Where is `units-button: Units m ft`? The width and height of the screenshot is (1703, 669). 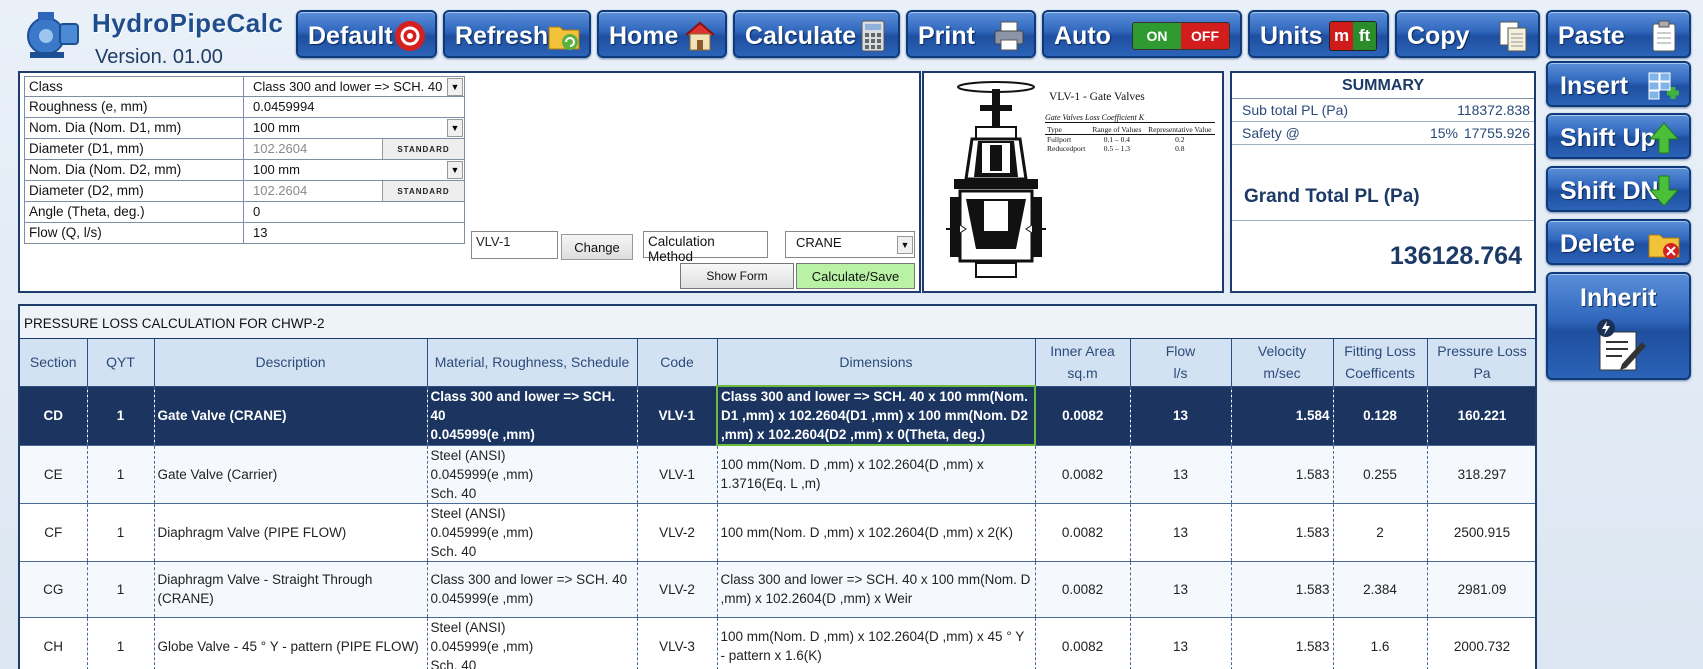 units-button: Units m ft is located at coordinates (1318, 34).